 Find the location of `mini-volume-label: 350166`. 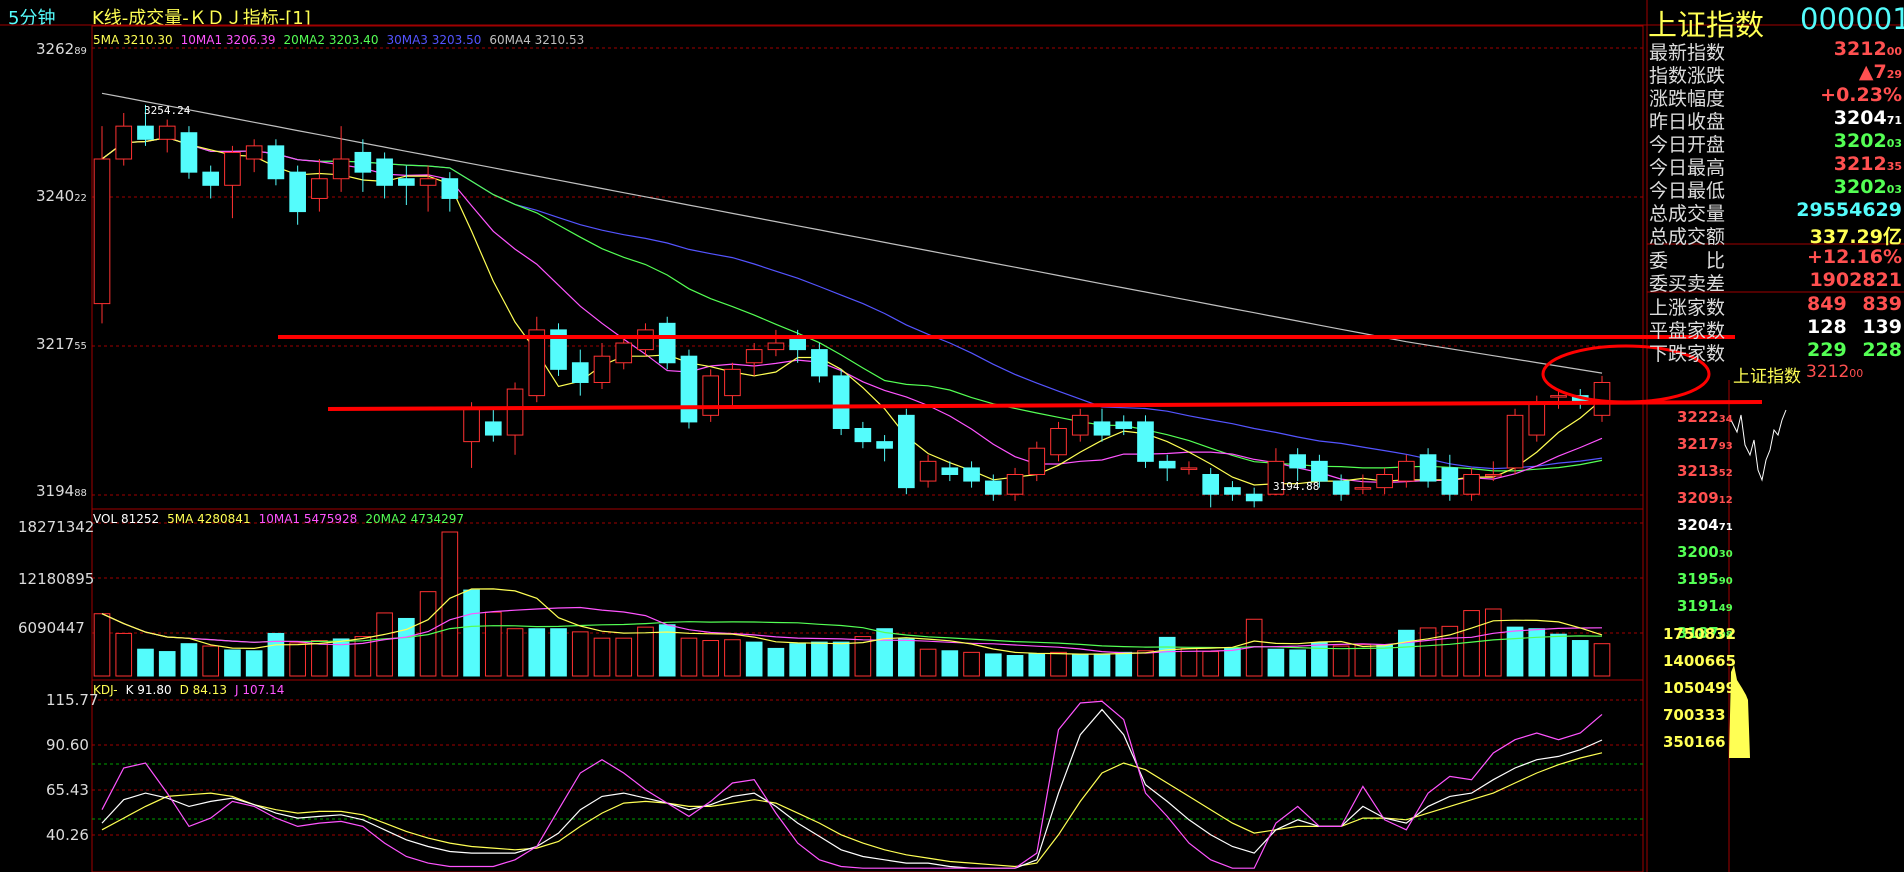

mini-volume-label: 350166 is located at coordinates (1694, 742).